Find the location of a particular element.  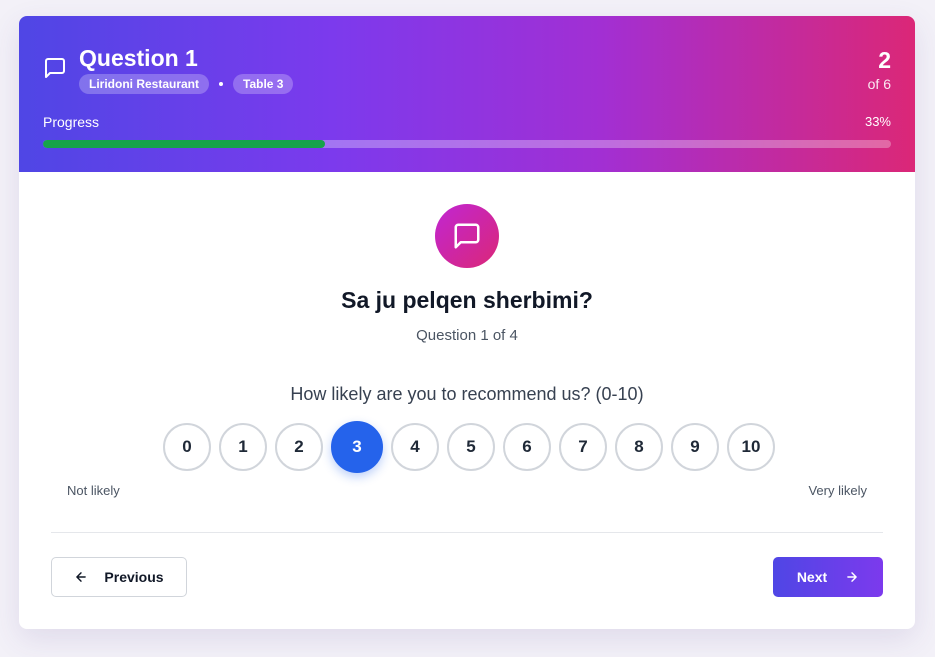

table-tag: Table 3 is located at coordinates (263, 84).